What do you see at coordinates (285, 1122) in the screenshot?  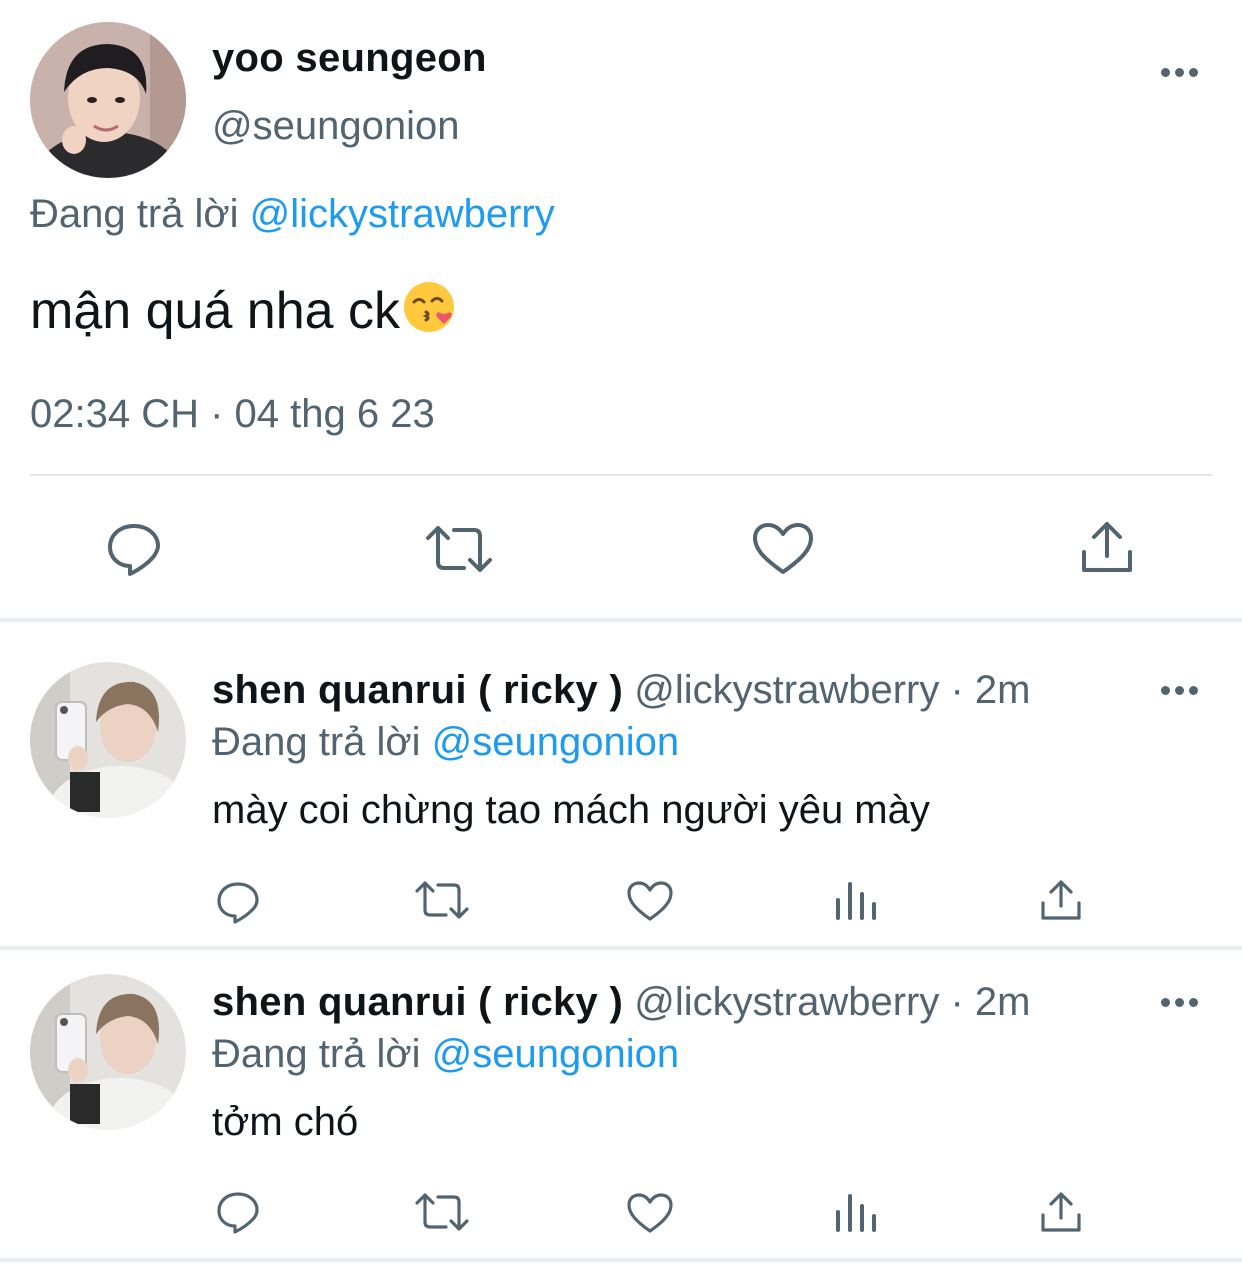 I see `tweet-text: tởm chó` at bounding box center [285, 1122].